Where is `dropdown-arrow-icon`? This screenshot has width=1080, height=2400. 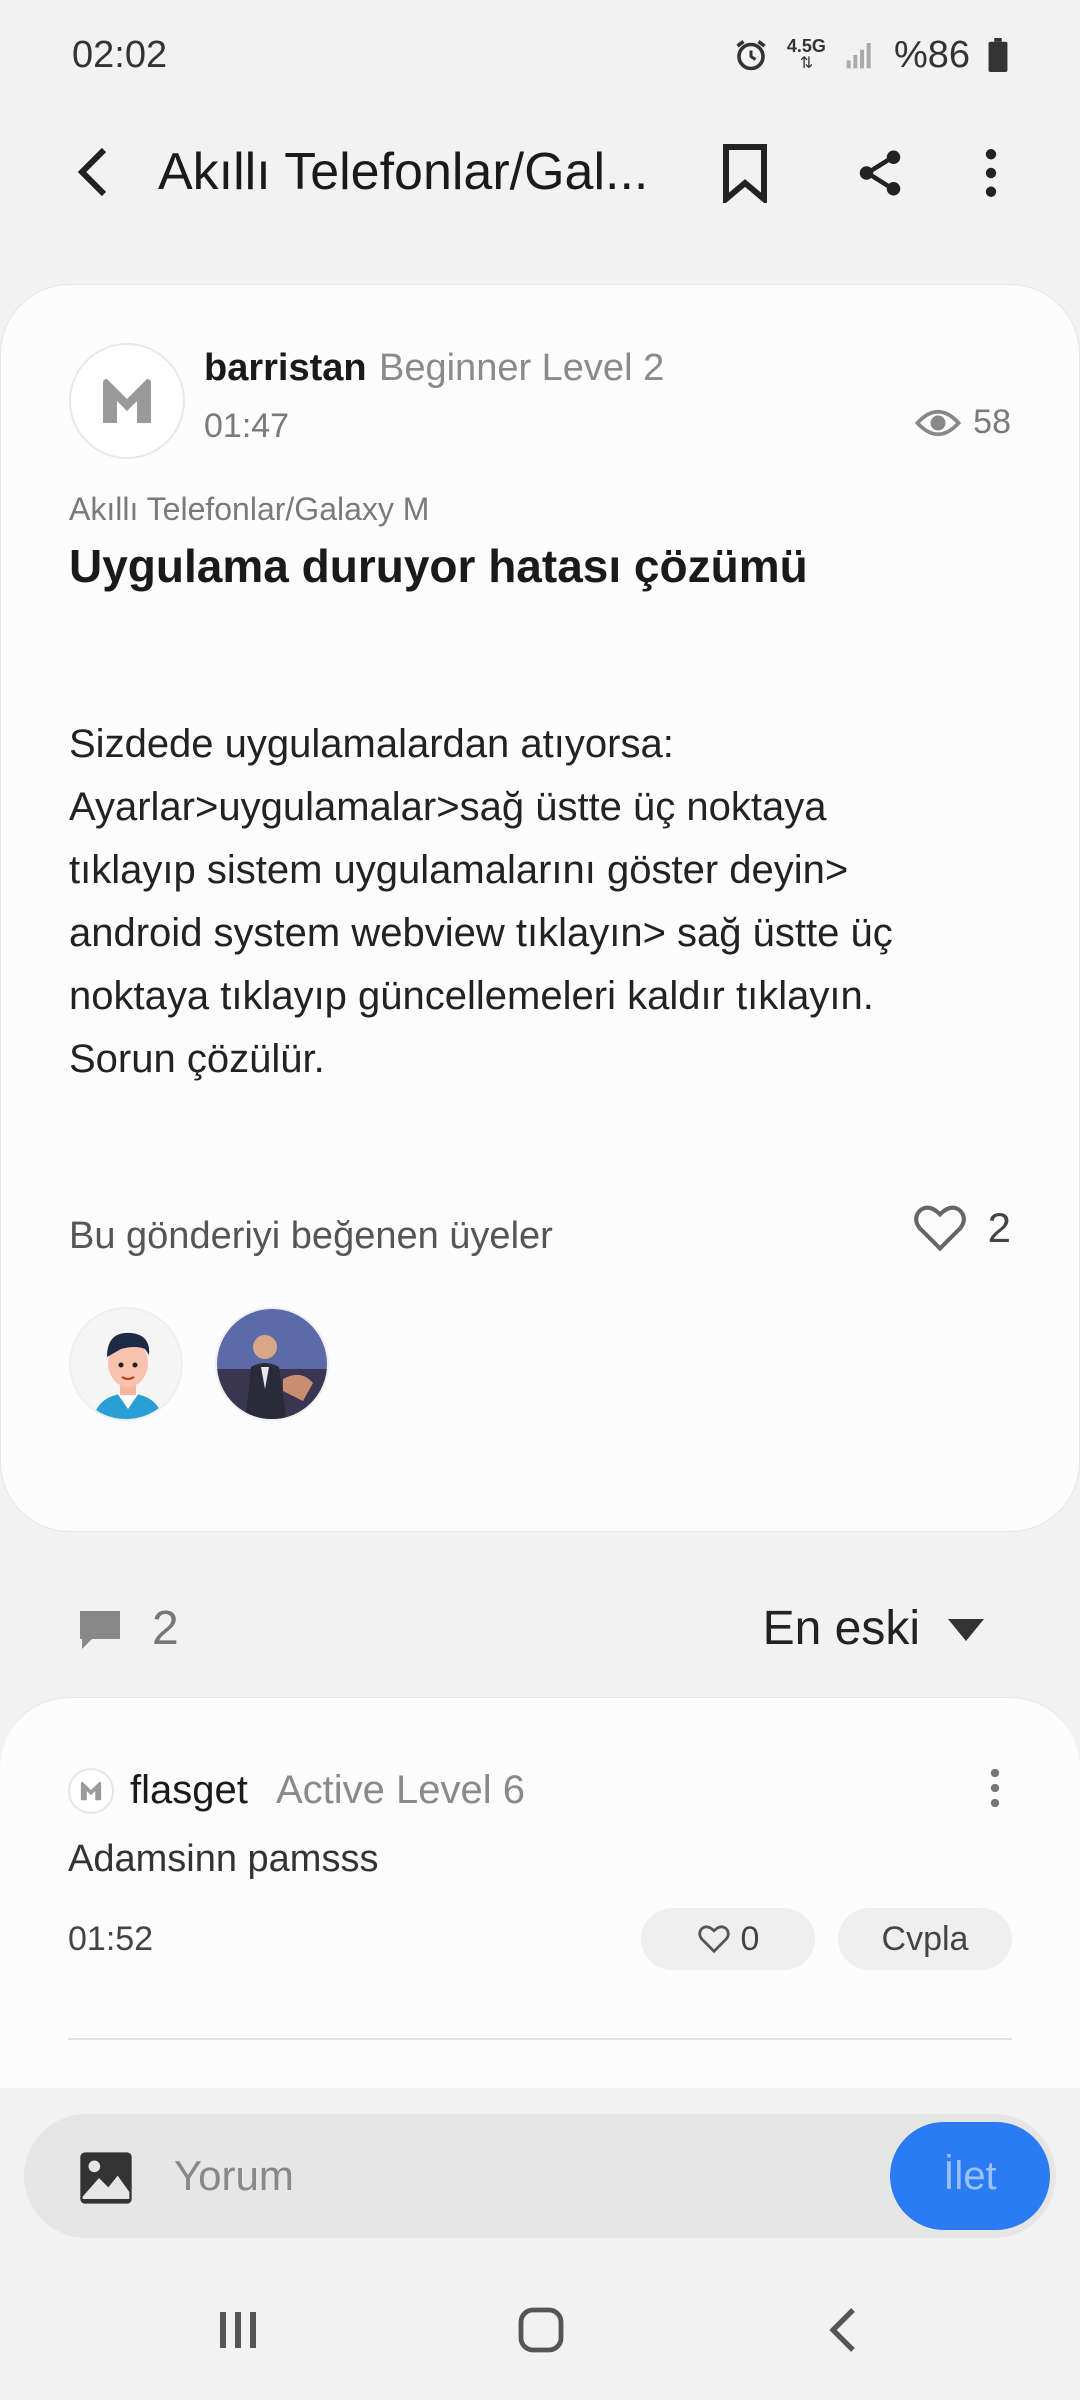 dropdown-arrow-icon is located at coordinates (966, 1632).